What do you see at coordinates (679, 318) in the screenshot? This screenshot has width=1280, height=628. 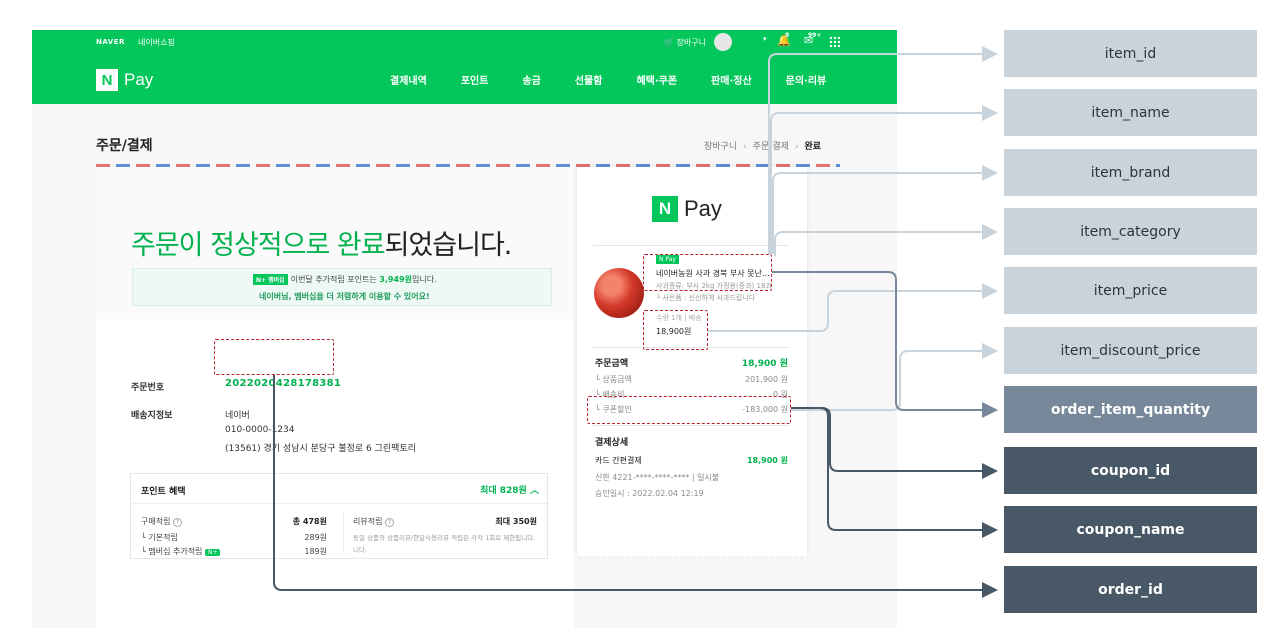 I see `product-quantity: 수량 1개 | 배송` at bounding box center [679, 318].